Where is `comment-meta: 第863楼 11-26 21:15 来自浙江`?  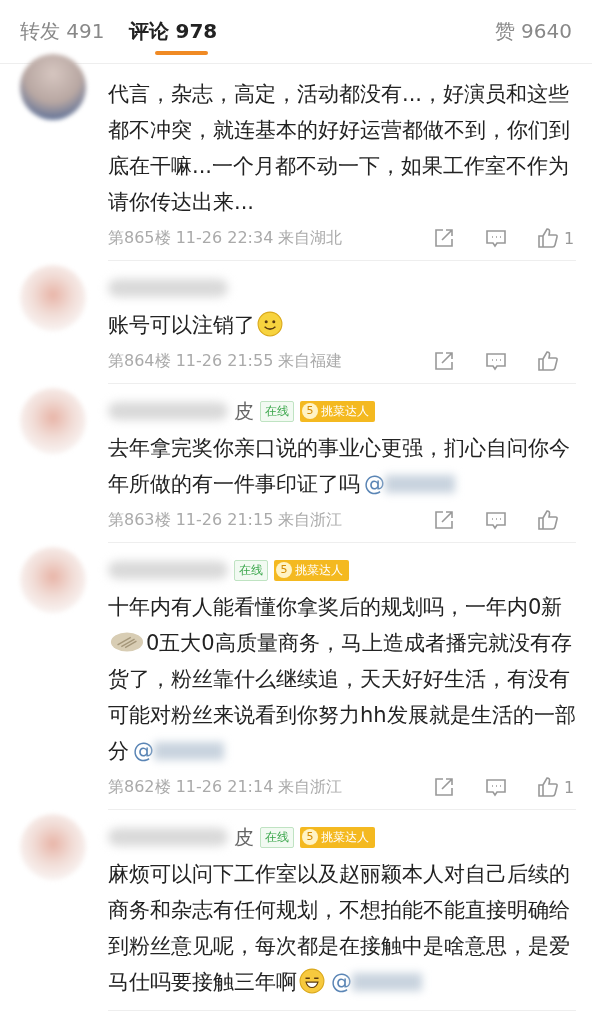 comment-meta: 第863楼 11-26 21:15 来自浙江 is located at coordinates (225, 520).